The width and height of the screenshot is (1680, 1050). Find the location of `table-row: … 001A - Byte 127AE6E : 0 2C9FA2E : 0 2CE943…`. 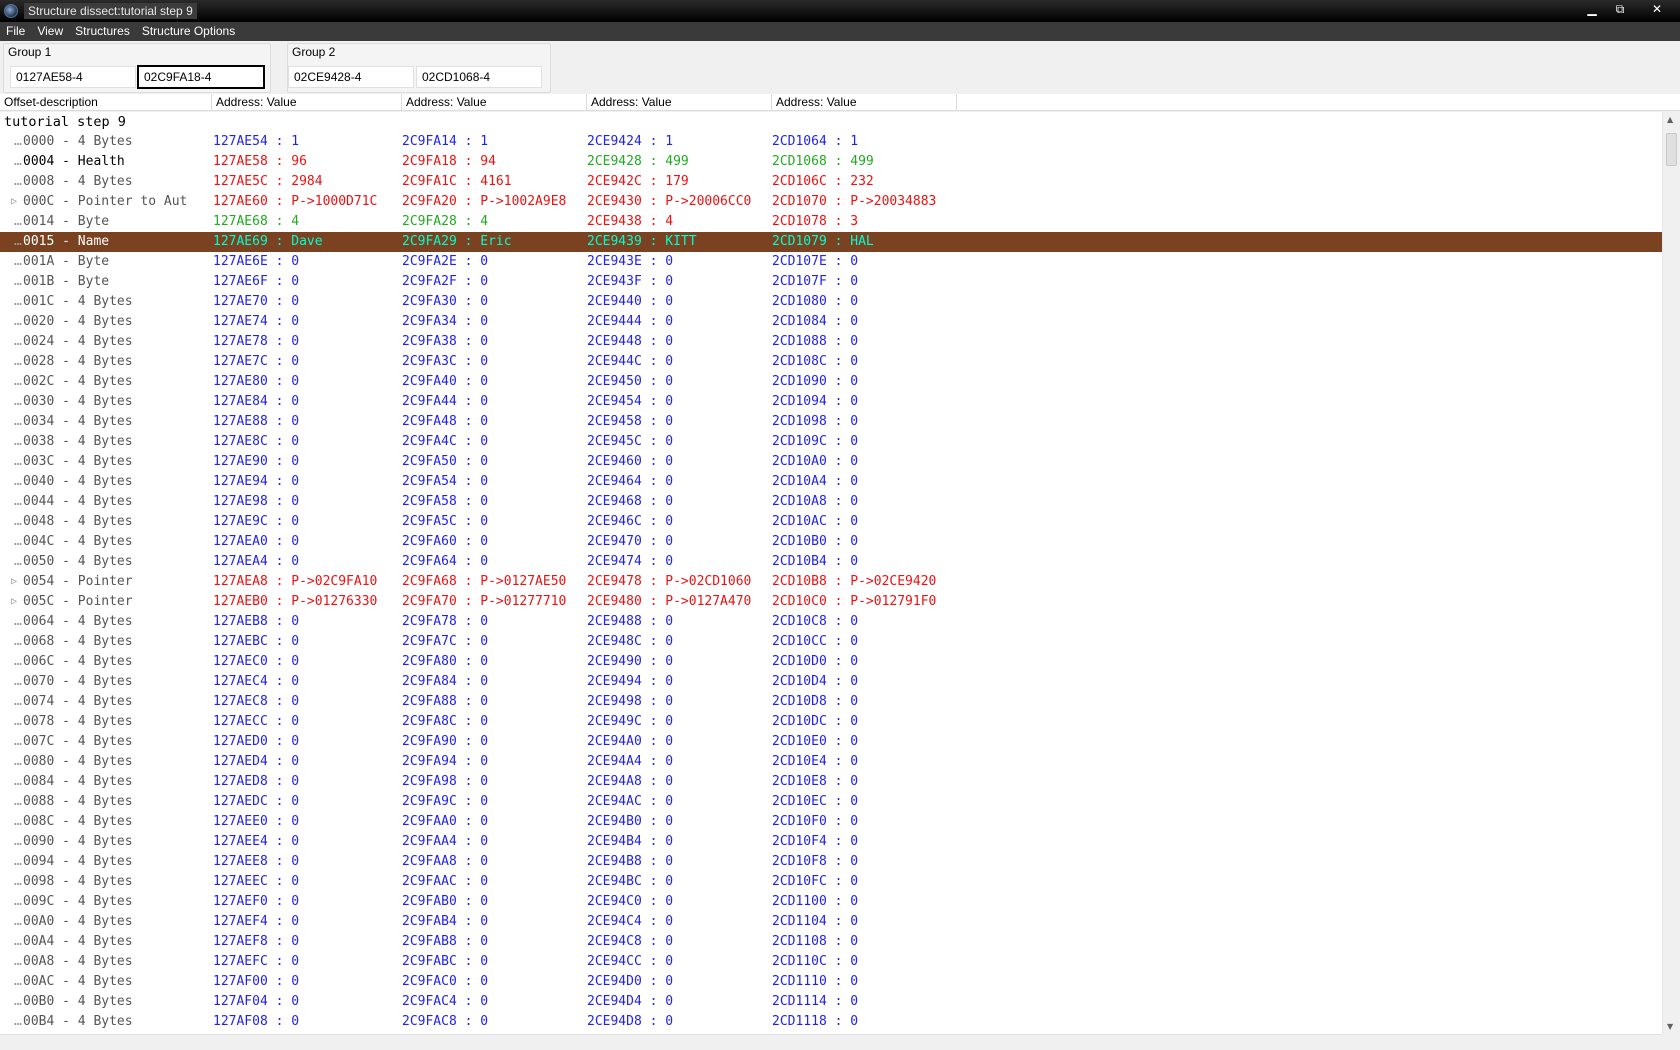

table-row: … 001A - Byte 127AE6E : 0 2C9FA2E : 0 2CE943… is located at coordinates (831, 262).